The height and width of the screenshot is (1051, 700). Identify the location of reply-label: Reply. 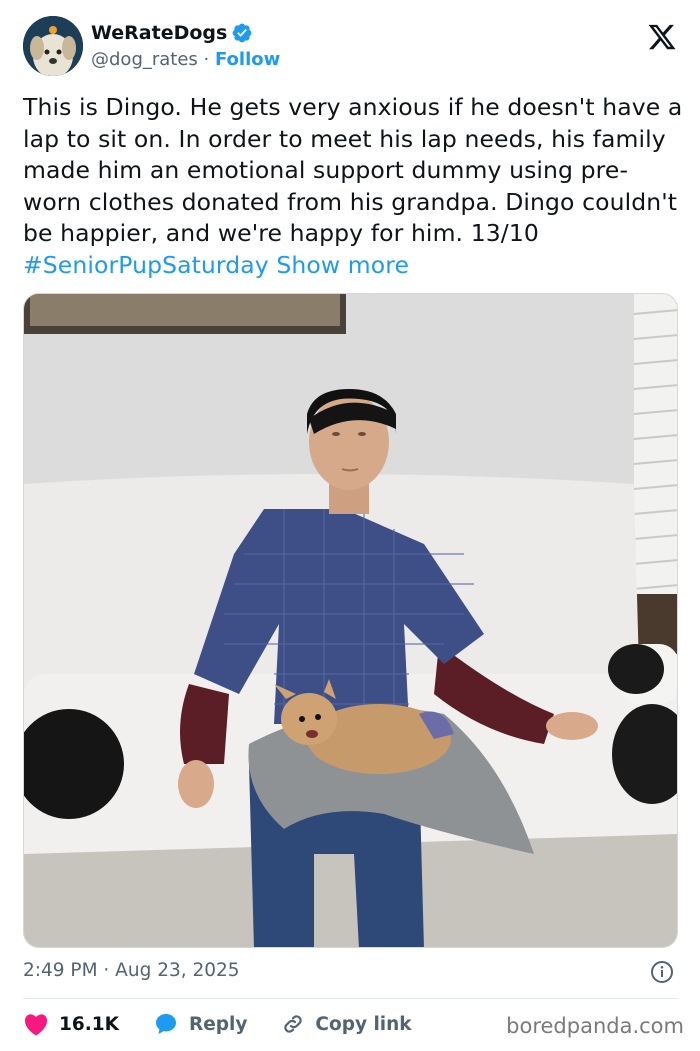
(218, 1024).